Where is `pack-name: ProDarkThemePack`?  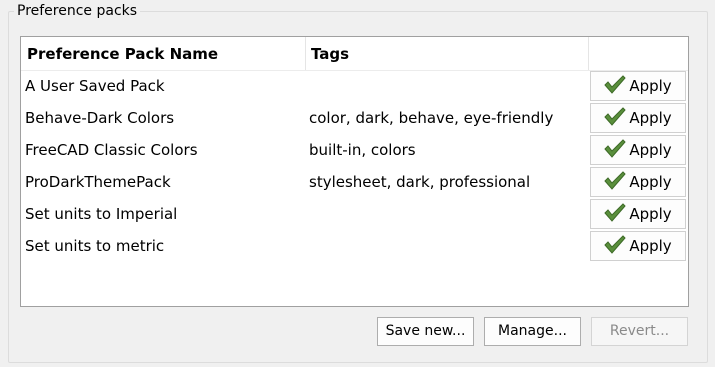
pack-name: ProDarkThemePack is located at coordinates (98, 182).